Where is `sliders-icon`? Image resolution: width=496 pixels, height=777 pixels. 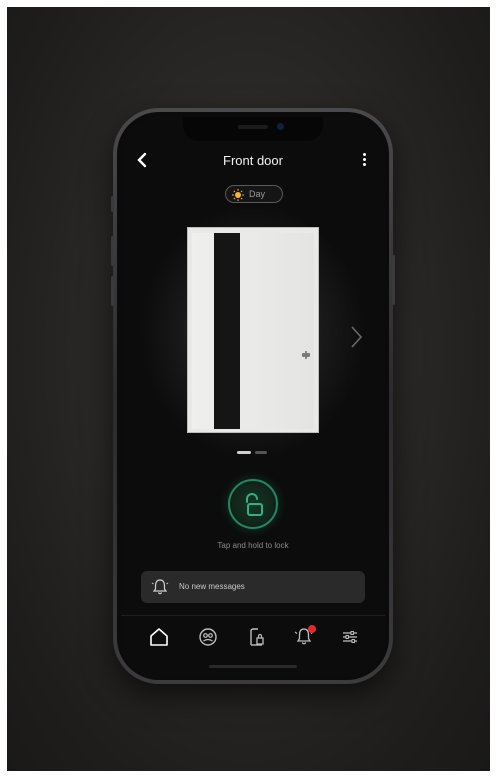 sliders-icon is located at coordinates (350, 637).